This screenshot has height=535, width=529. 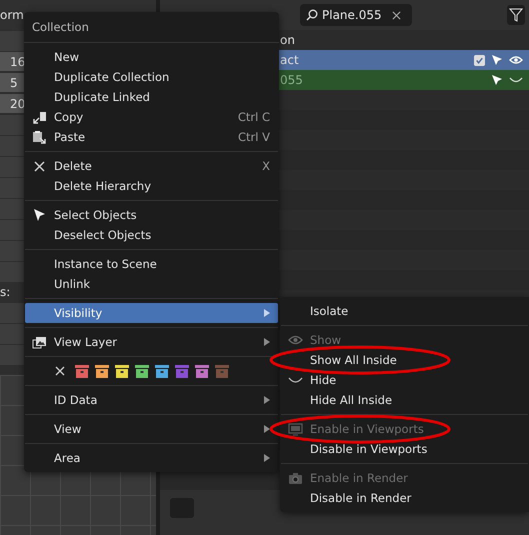 I want to click on menu-item: Unlink, so click(x=151, y=284).